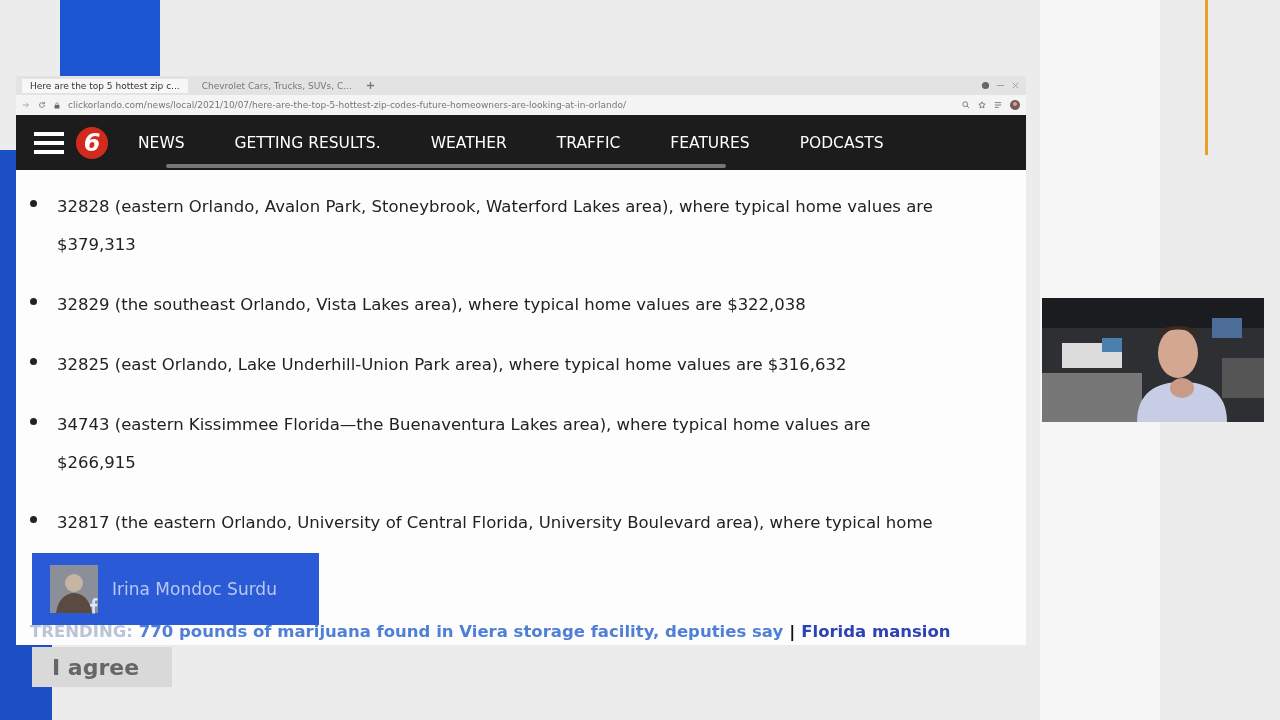 This screenshot has height=720, width=1280. What do you see at coordinates (452, 365) in the screenshot?
I see `list-item-text: 32825 (east Orlando, Lake Underhill-Union Park area), where typical home values are $316,632` at bounding box center [452, 365].